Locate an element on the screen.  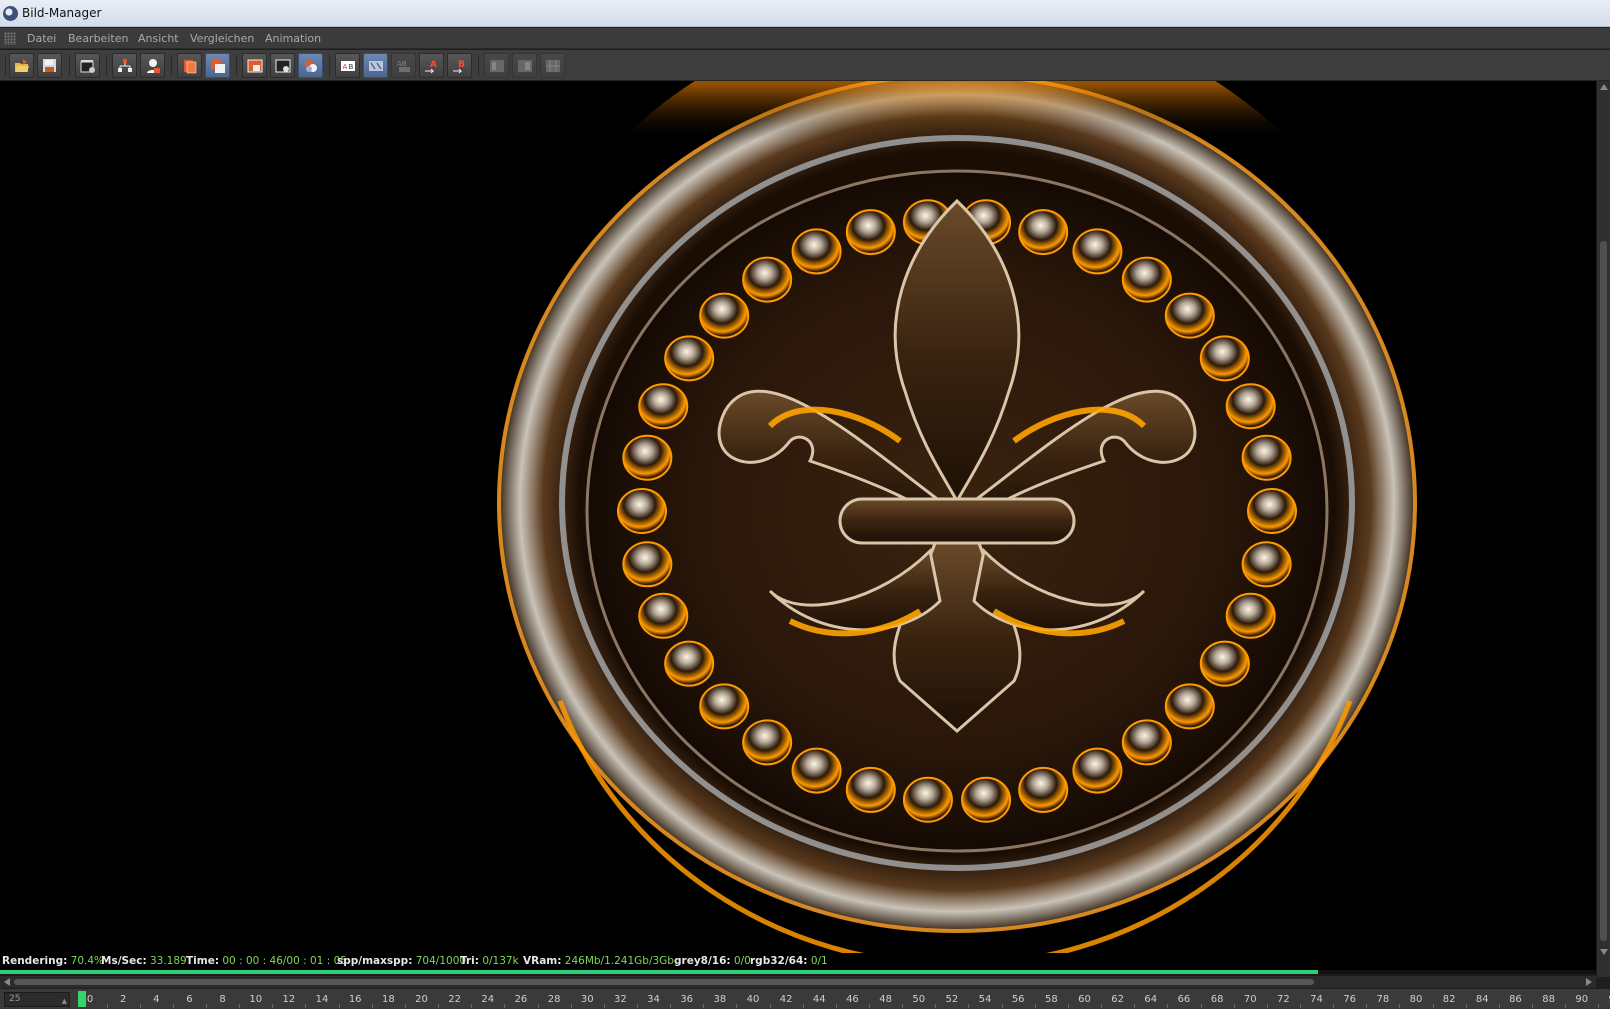
render-progress-fill is located at coordinates (659, 972).